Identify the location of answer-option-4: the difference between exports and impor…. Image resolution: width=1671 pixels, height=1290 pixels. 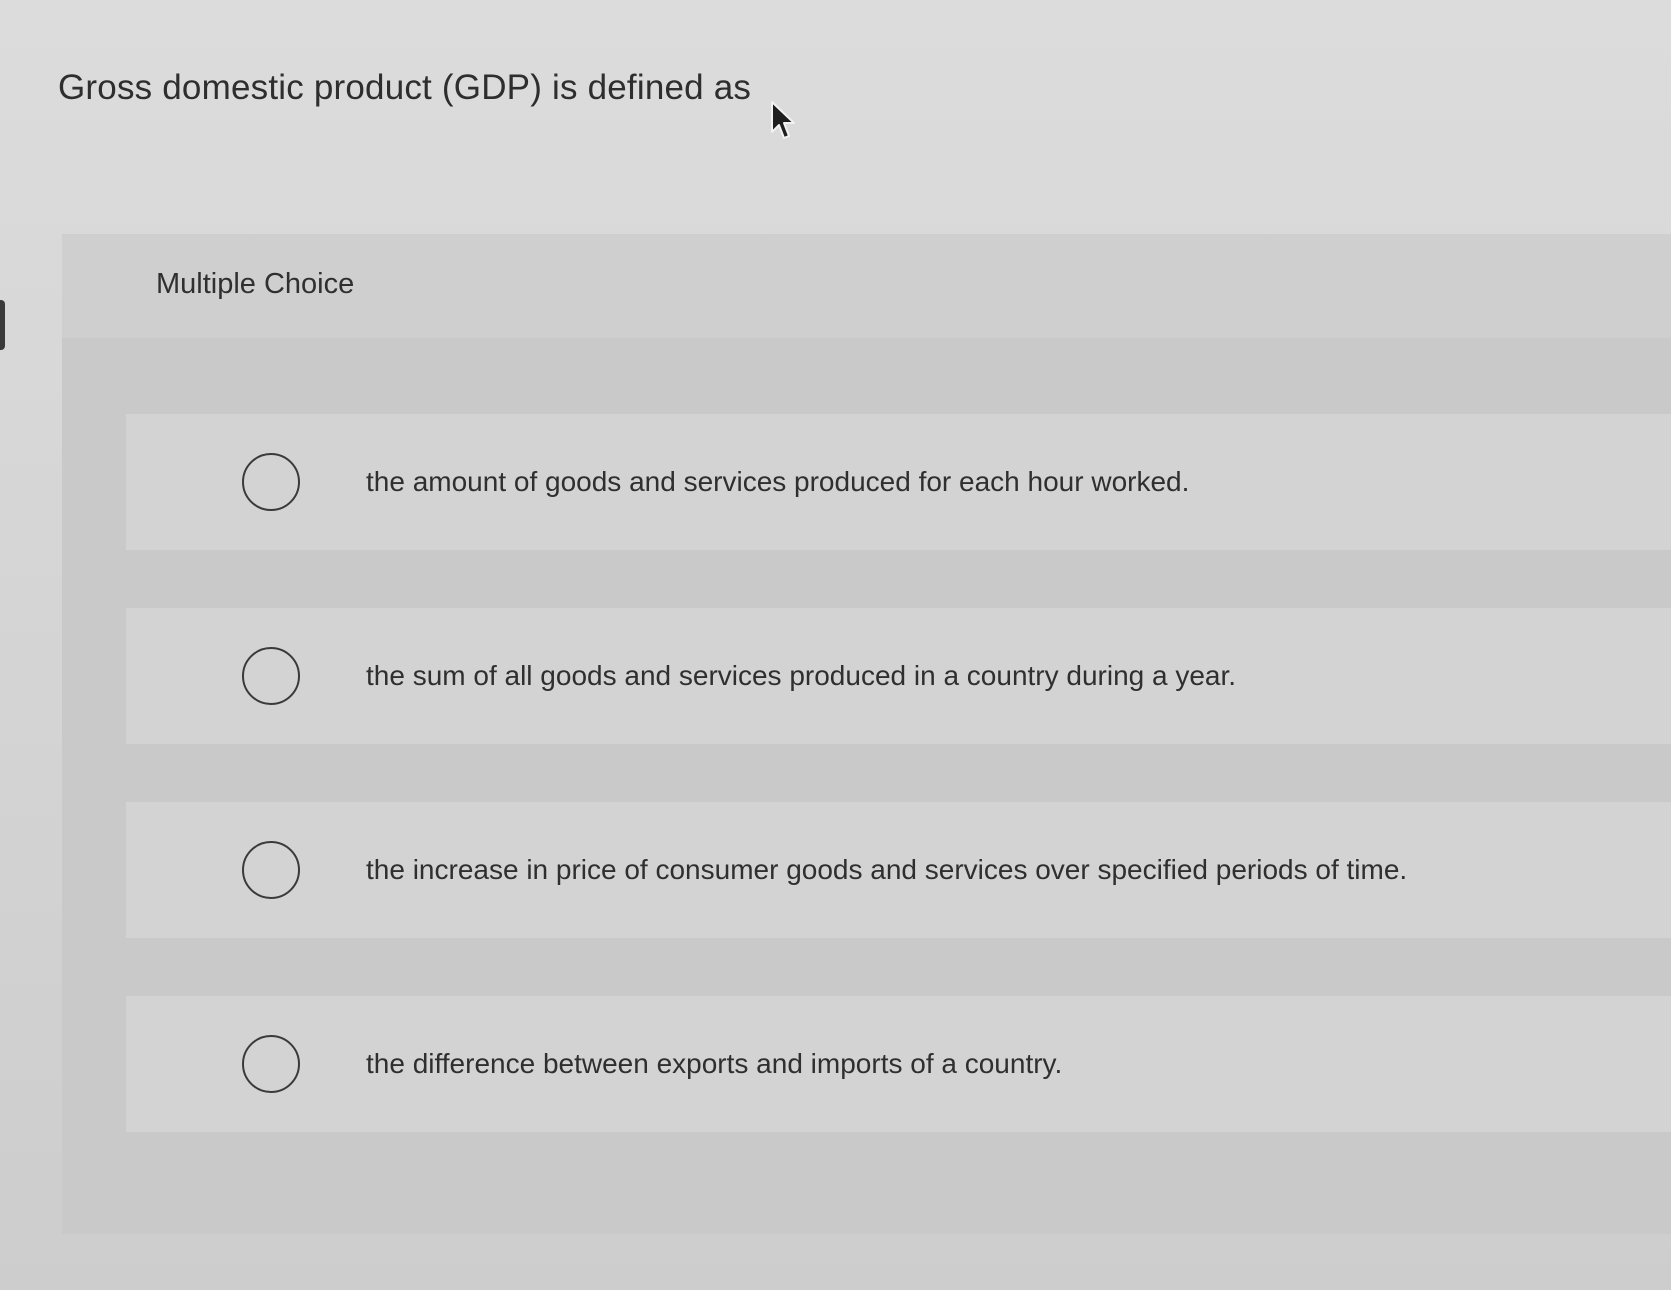
(898, 1064).